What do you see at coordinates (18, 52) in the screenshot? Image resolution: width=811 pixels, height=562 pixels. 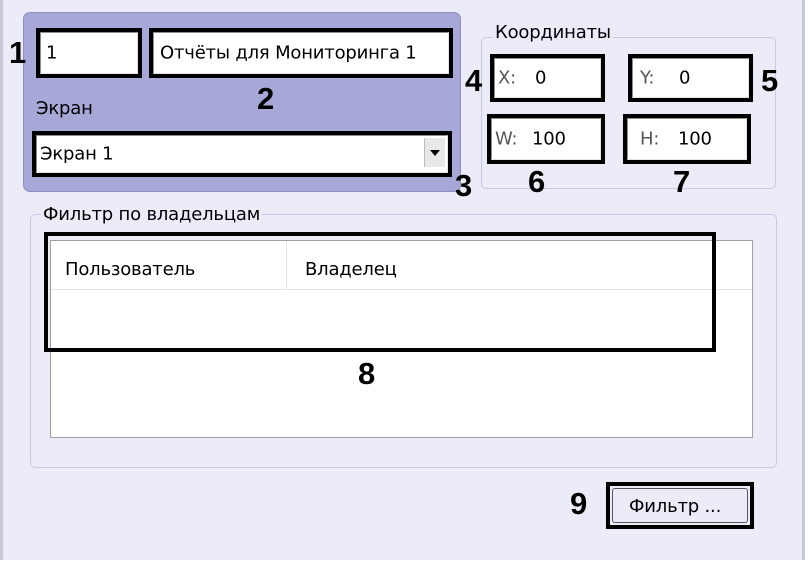 I see `callout-number-1: 1` at bounding box center [18, 52].